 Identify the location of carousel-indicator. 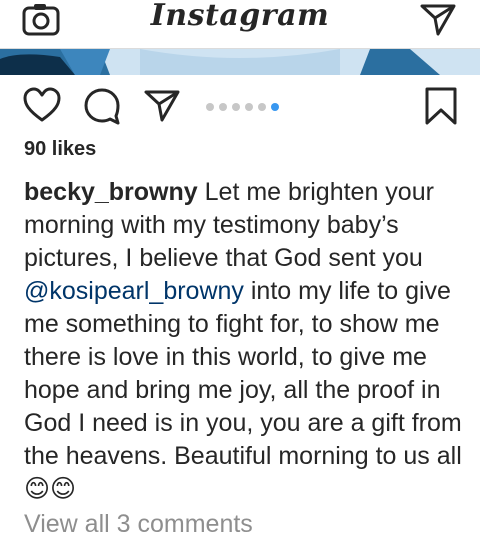
(242, 107).